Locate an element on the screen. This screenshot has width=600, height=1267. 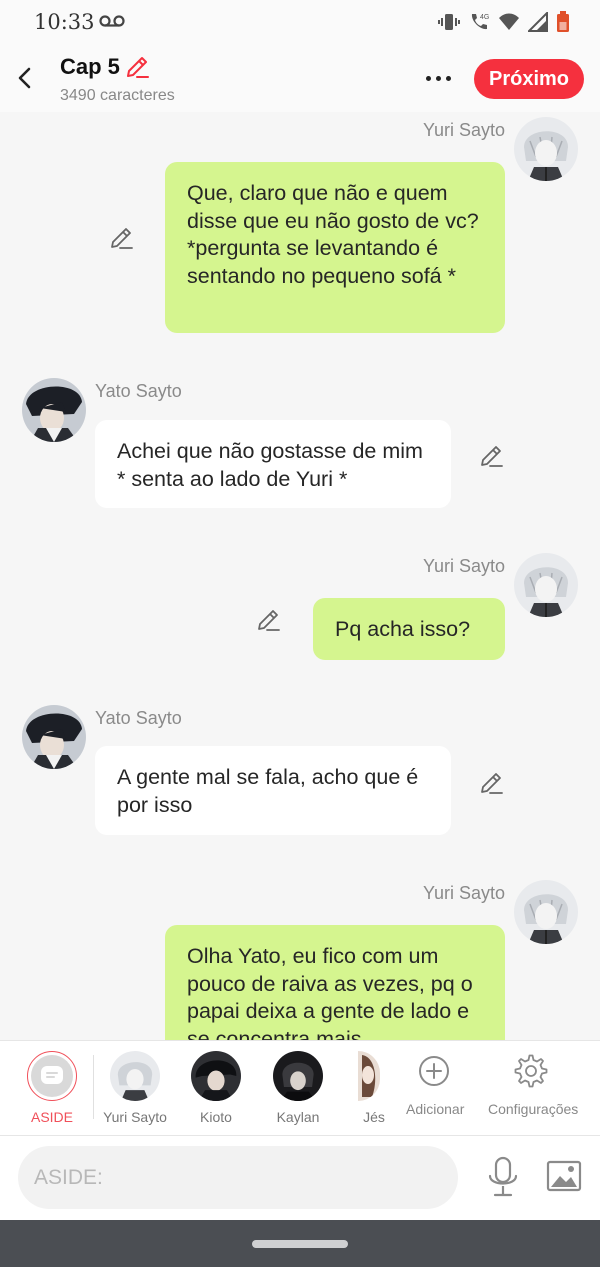
character-kioto: Kioto is located at coordinates (216, 1089).